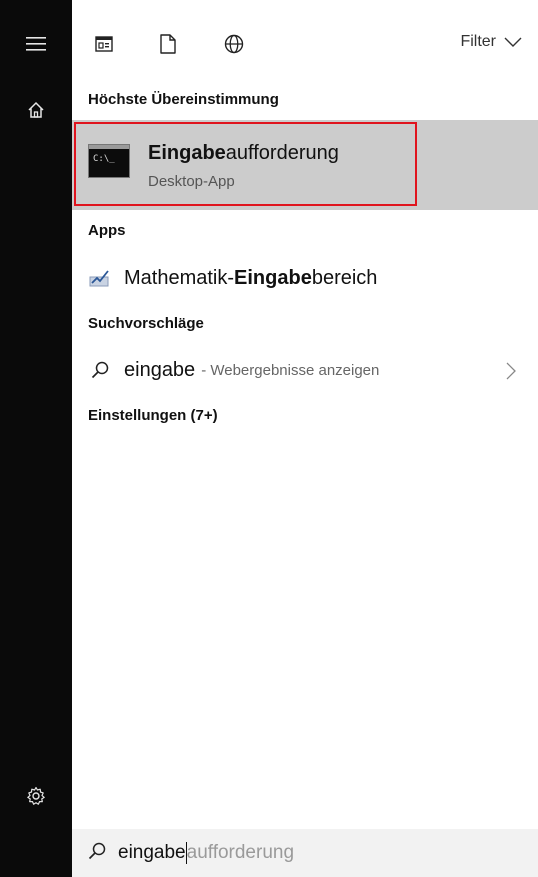 The height and width of the screenshot is (877, 538). What do you see at coordinates (36, 796) in the screenshot?
I see `settings-gear-icon` at bounding box center [36, 796].